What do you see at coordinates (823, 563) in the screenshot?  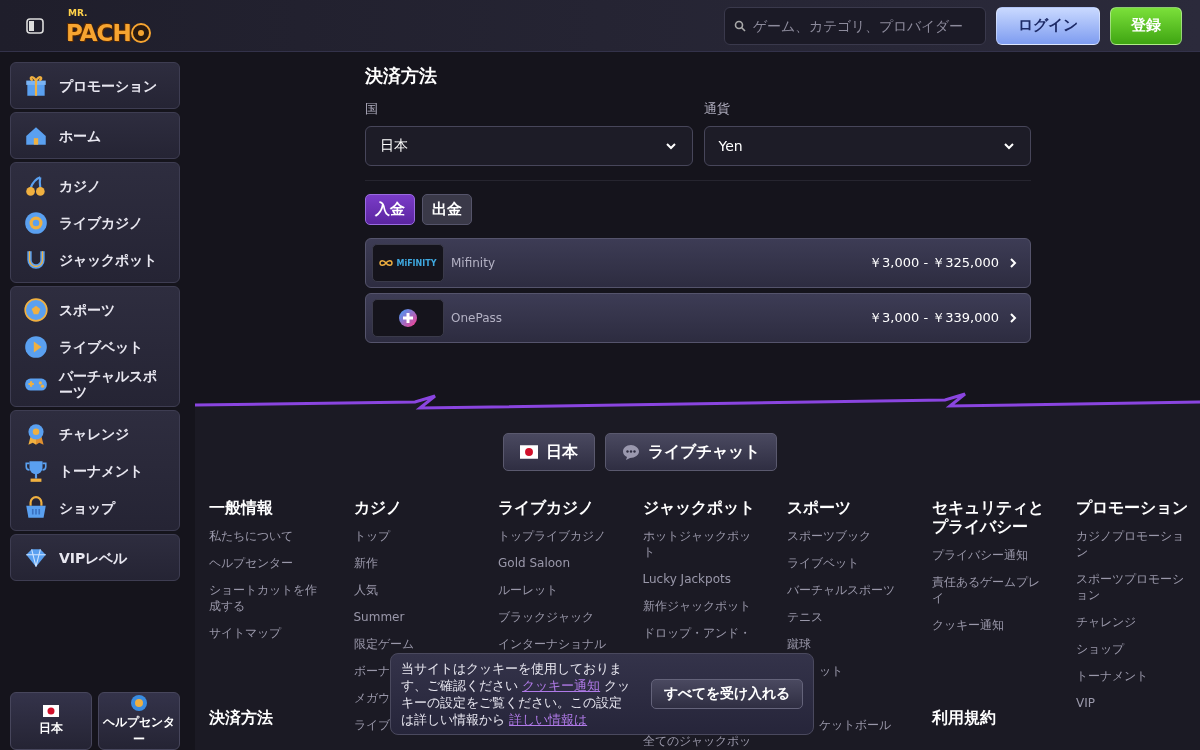 I see `footer-link: ライブベット` at bounding box center [823, 563].